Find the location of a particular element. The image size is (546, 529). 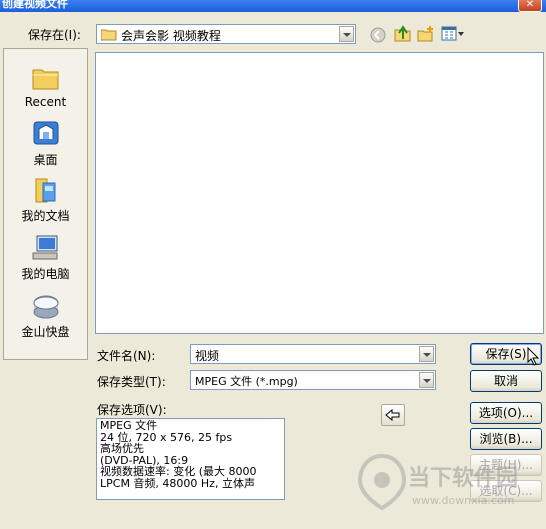

title-bar: 创建视频文件 is located at coordinates (273, 6).